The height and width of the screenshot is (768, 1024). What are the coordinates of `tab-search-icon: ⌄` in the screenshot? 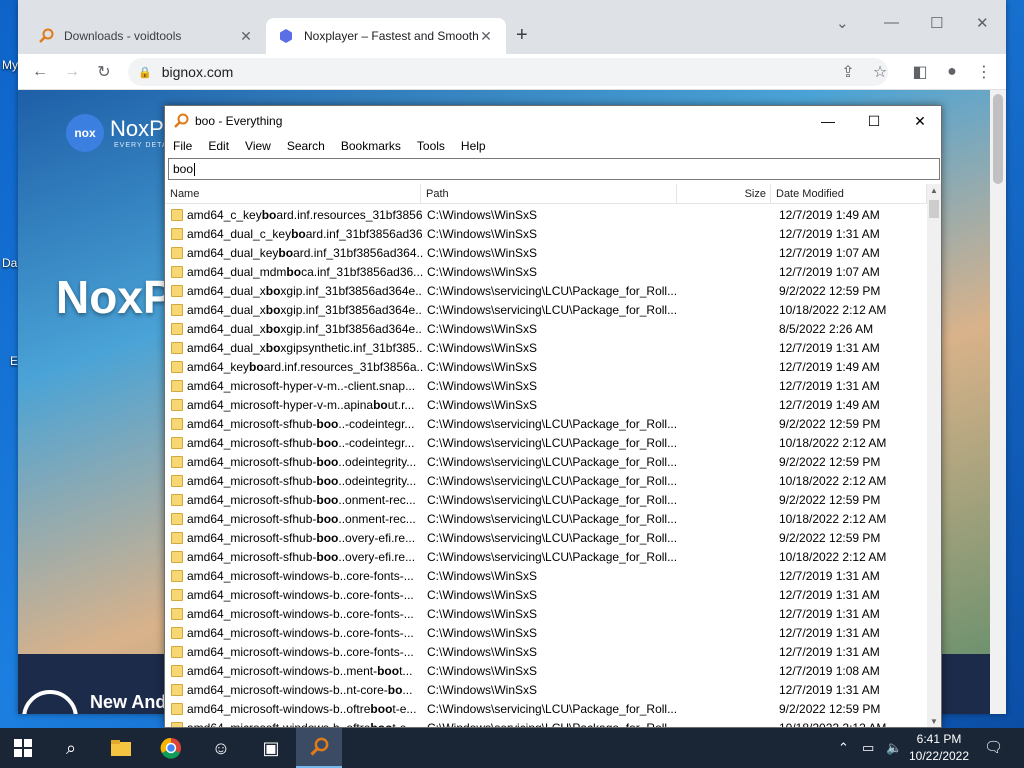 It's located at (842, 23).